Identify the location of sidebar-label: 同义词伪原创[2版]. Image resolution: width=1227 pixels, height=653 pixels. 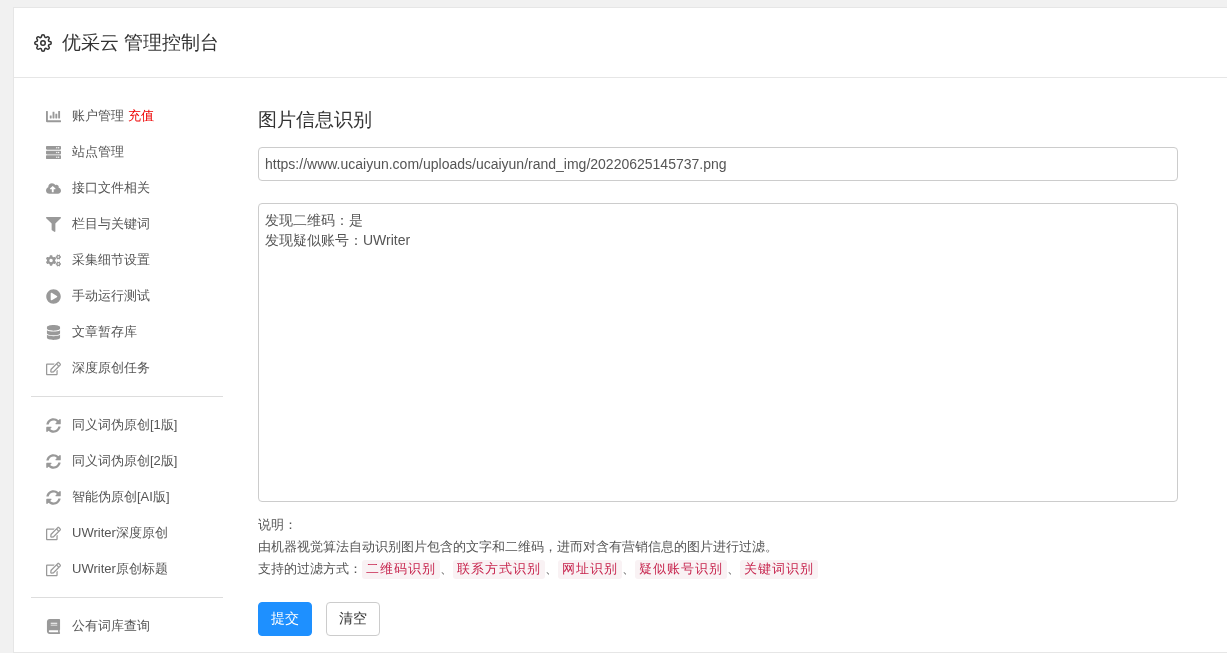
(125, 461).